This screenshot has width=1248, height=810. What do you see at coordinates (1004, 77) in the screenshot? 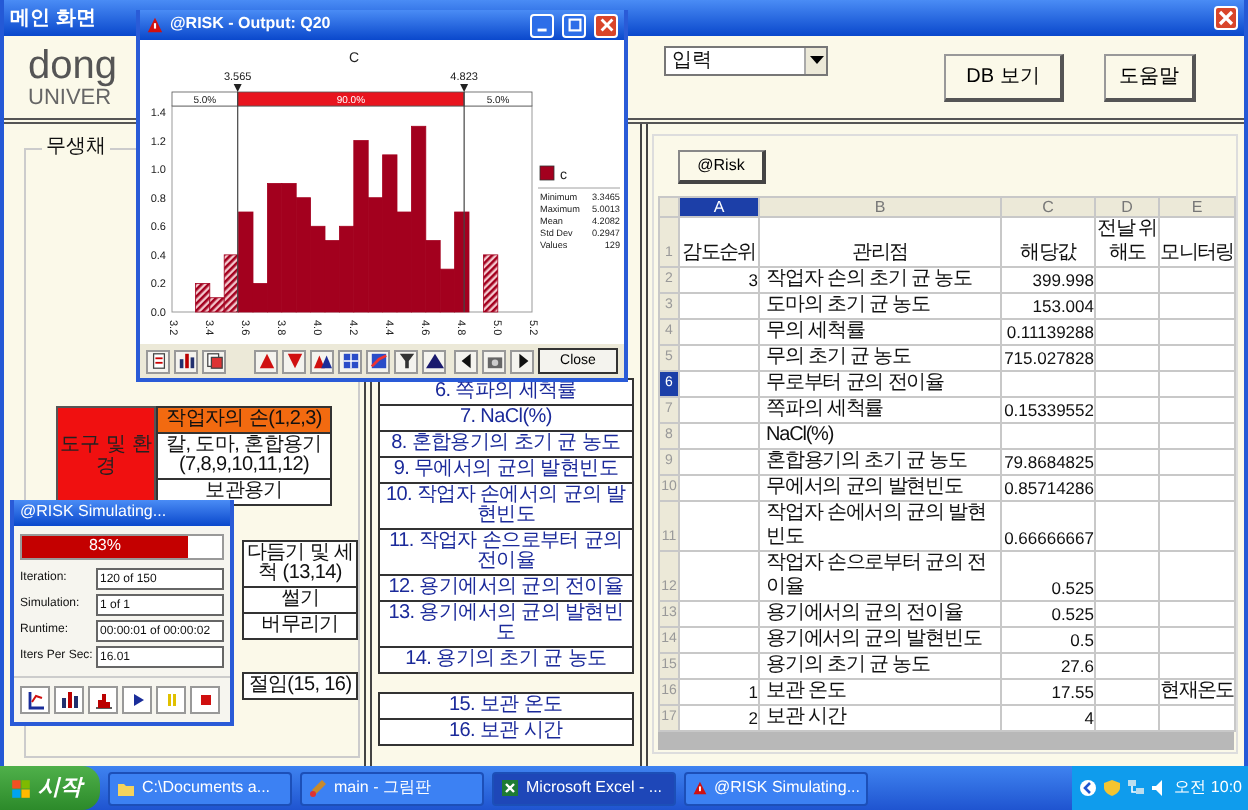
I see `db-view-button: DB 보기` at bounding box center [1004, 77].